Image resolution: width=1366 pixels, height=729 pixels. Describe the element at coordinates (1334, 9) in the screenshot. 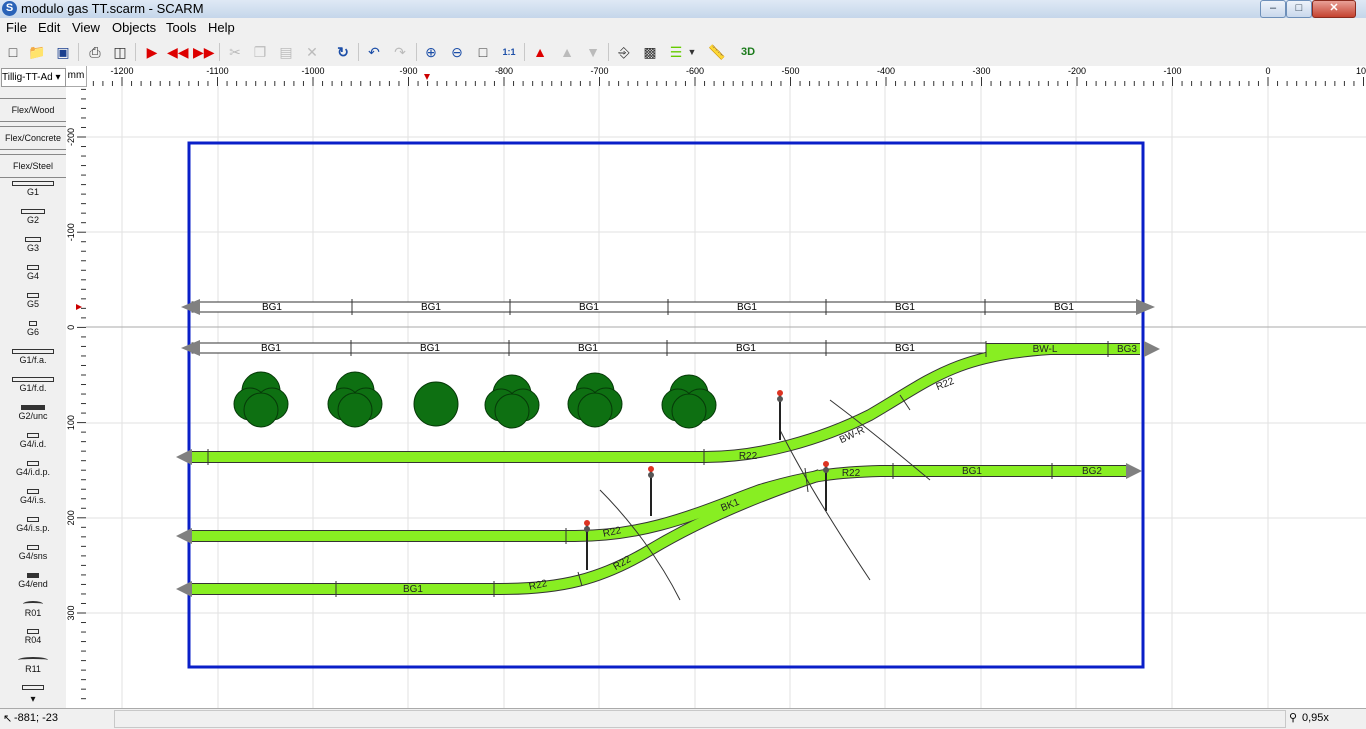

I see `close-button: ✕` at that location.